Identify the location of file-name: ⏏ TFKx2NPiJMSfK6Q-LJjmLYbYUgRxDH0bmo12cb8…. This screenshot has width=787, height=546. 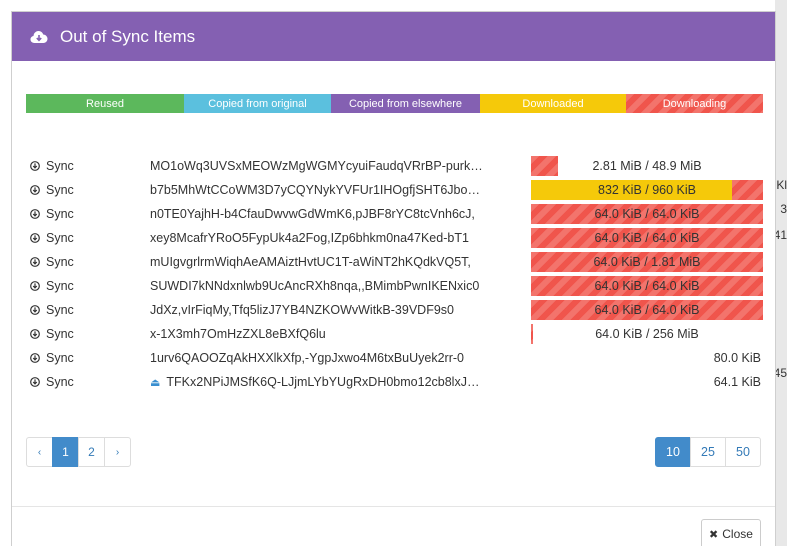
(336, 382).